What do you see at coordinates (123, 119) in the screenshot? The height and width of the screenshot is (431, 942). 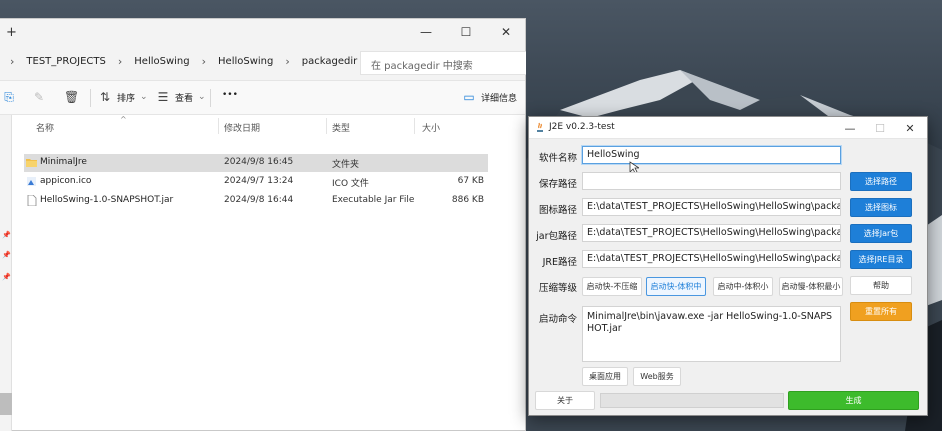 I see `sort-up-icon: ^` at bounding box center [123, 119].